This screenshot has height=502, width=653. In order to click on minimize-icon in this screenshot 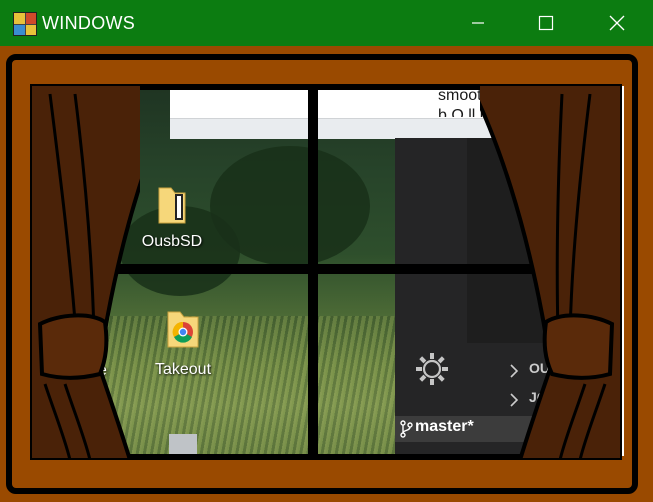, I will do `click(478, 23)`.